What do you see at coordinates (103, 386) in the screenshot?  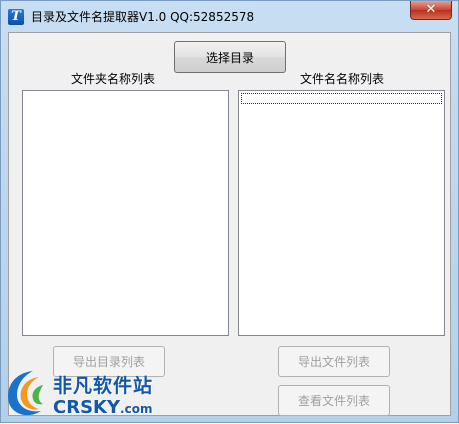 I see `watermark-cn-text: 非凡软件站` at bounding box center [103, 386].